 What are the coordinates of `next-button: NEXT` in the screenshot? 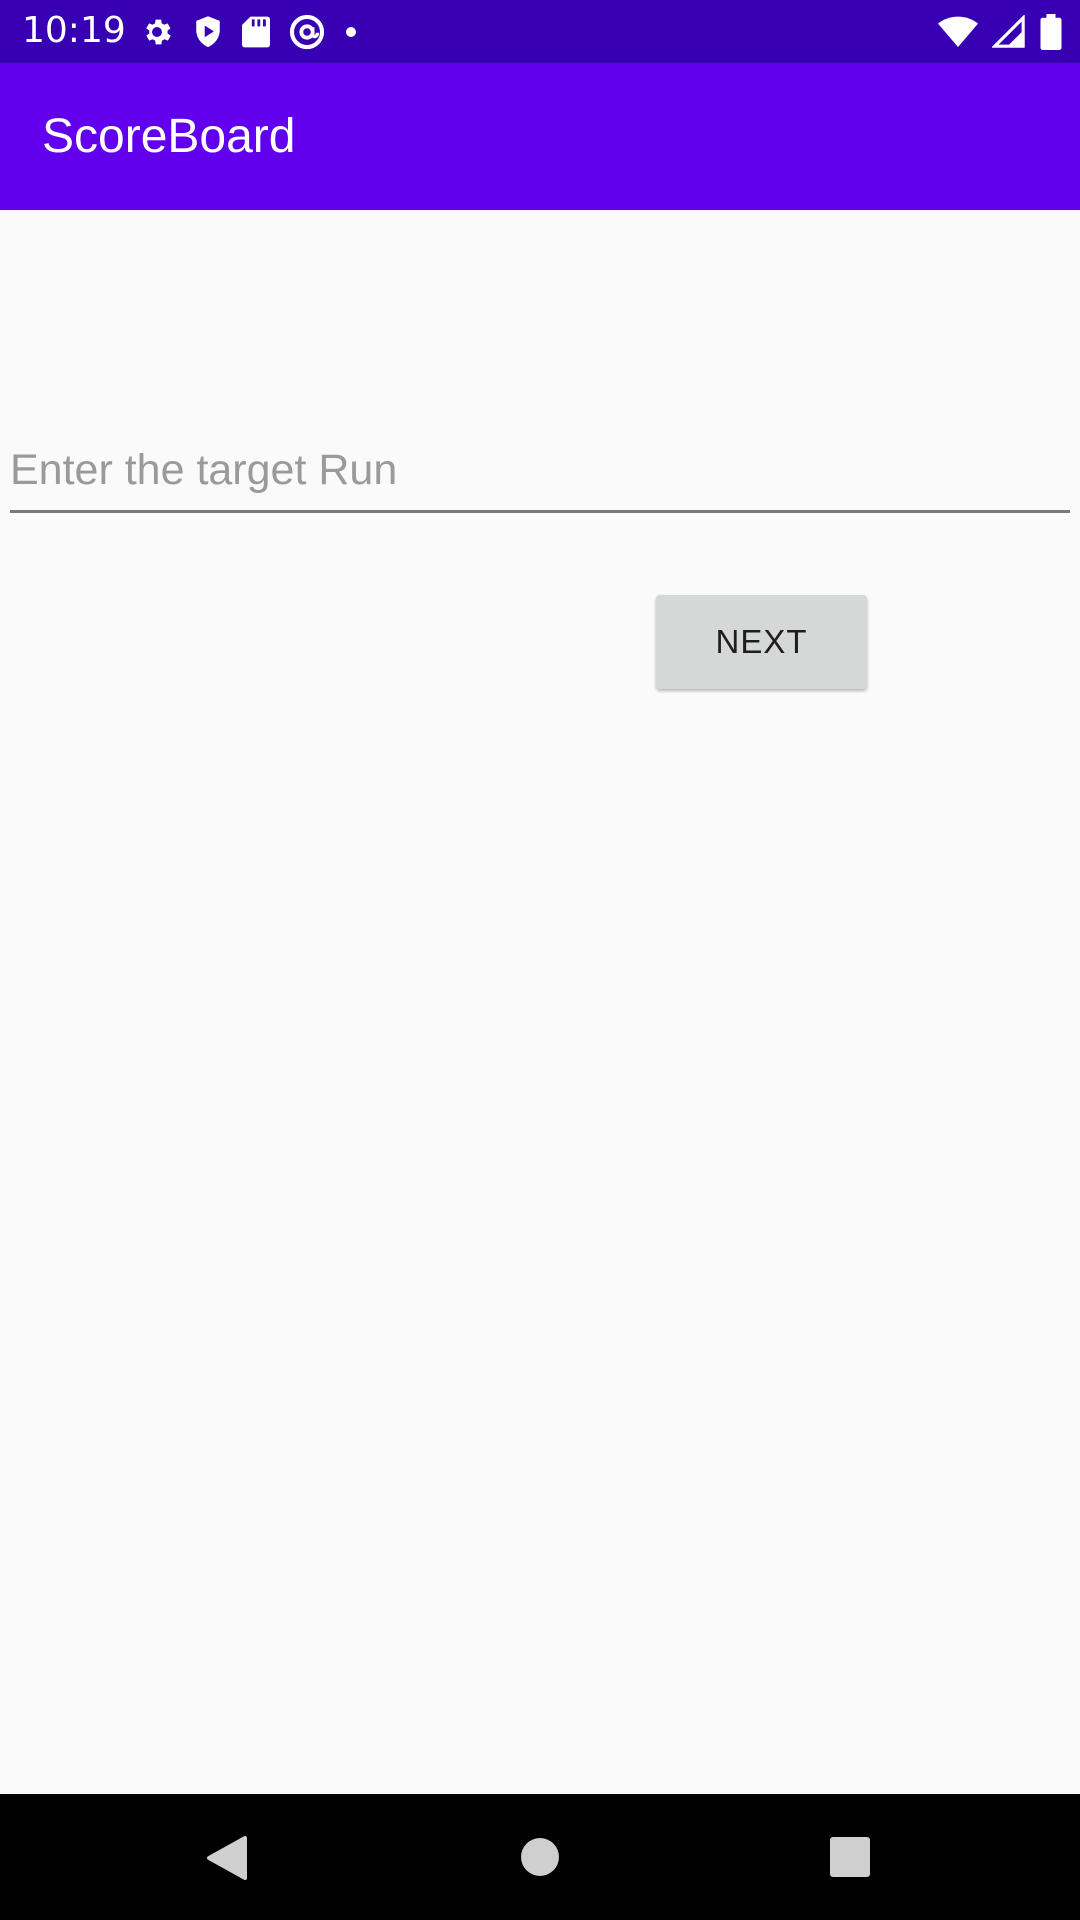 It's located at (761, 642).